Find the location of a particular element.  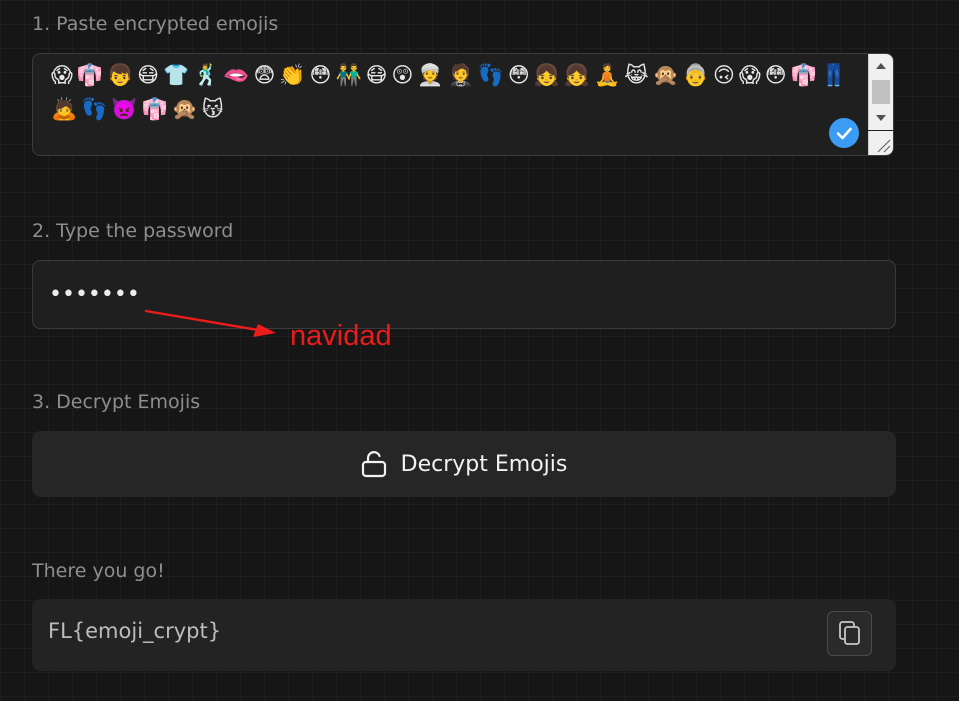

check-circle-icon is located at coordinates (844, 133).